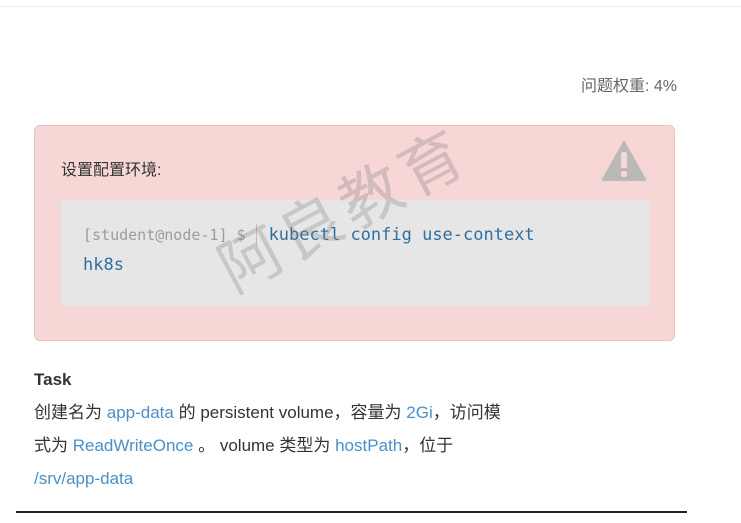  I want to click on task-heading: Task, so click(53, 379).